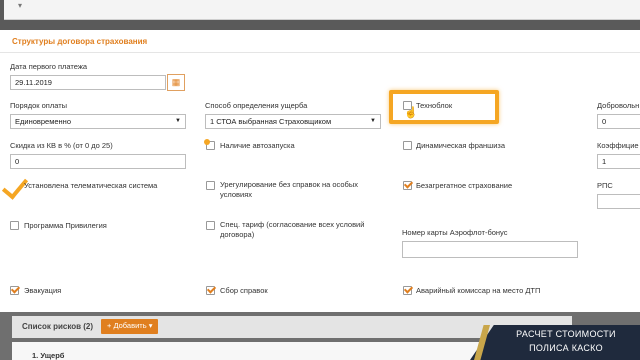  What do you see at coordinates (14, 290) in the screenshot?
I see `evacuation-checkbox` at bounding box center [14, 290].